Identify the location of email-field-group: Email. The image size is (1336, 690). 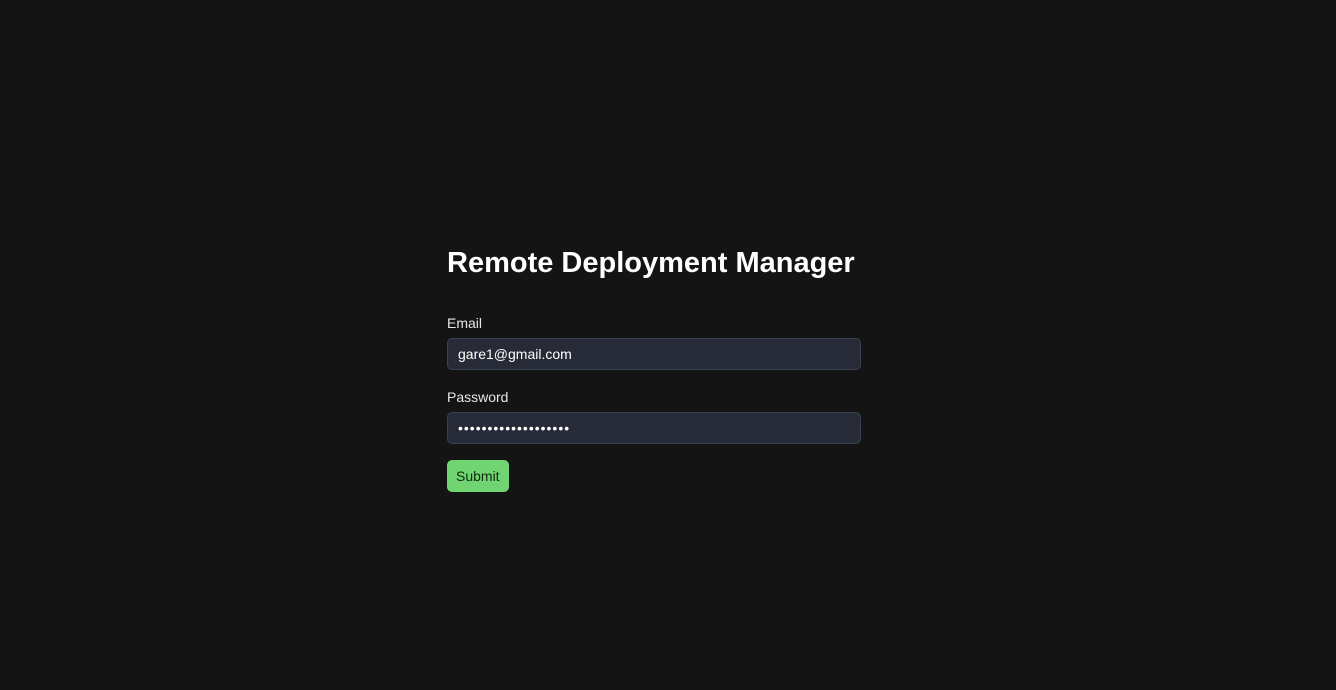
(654, 342).